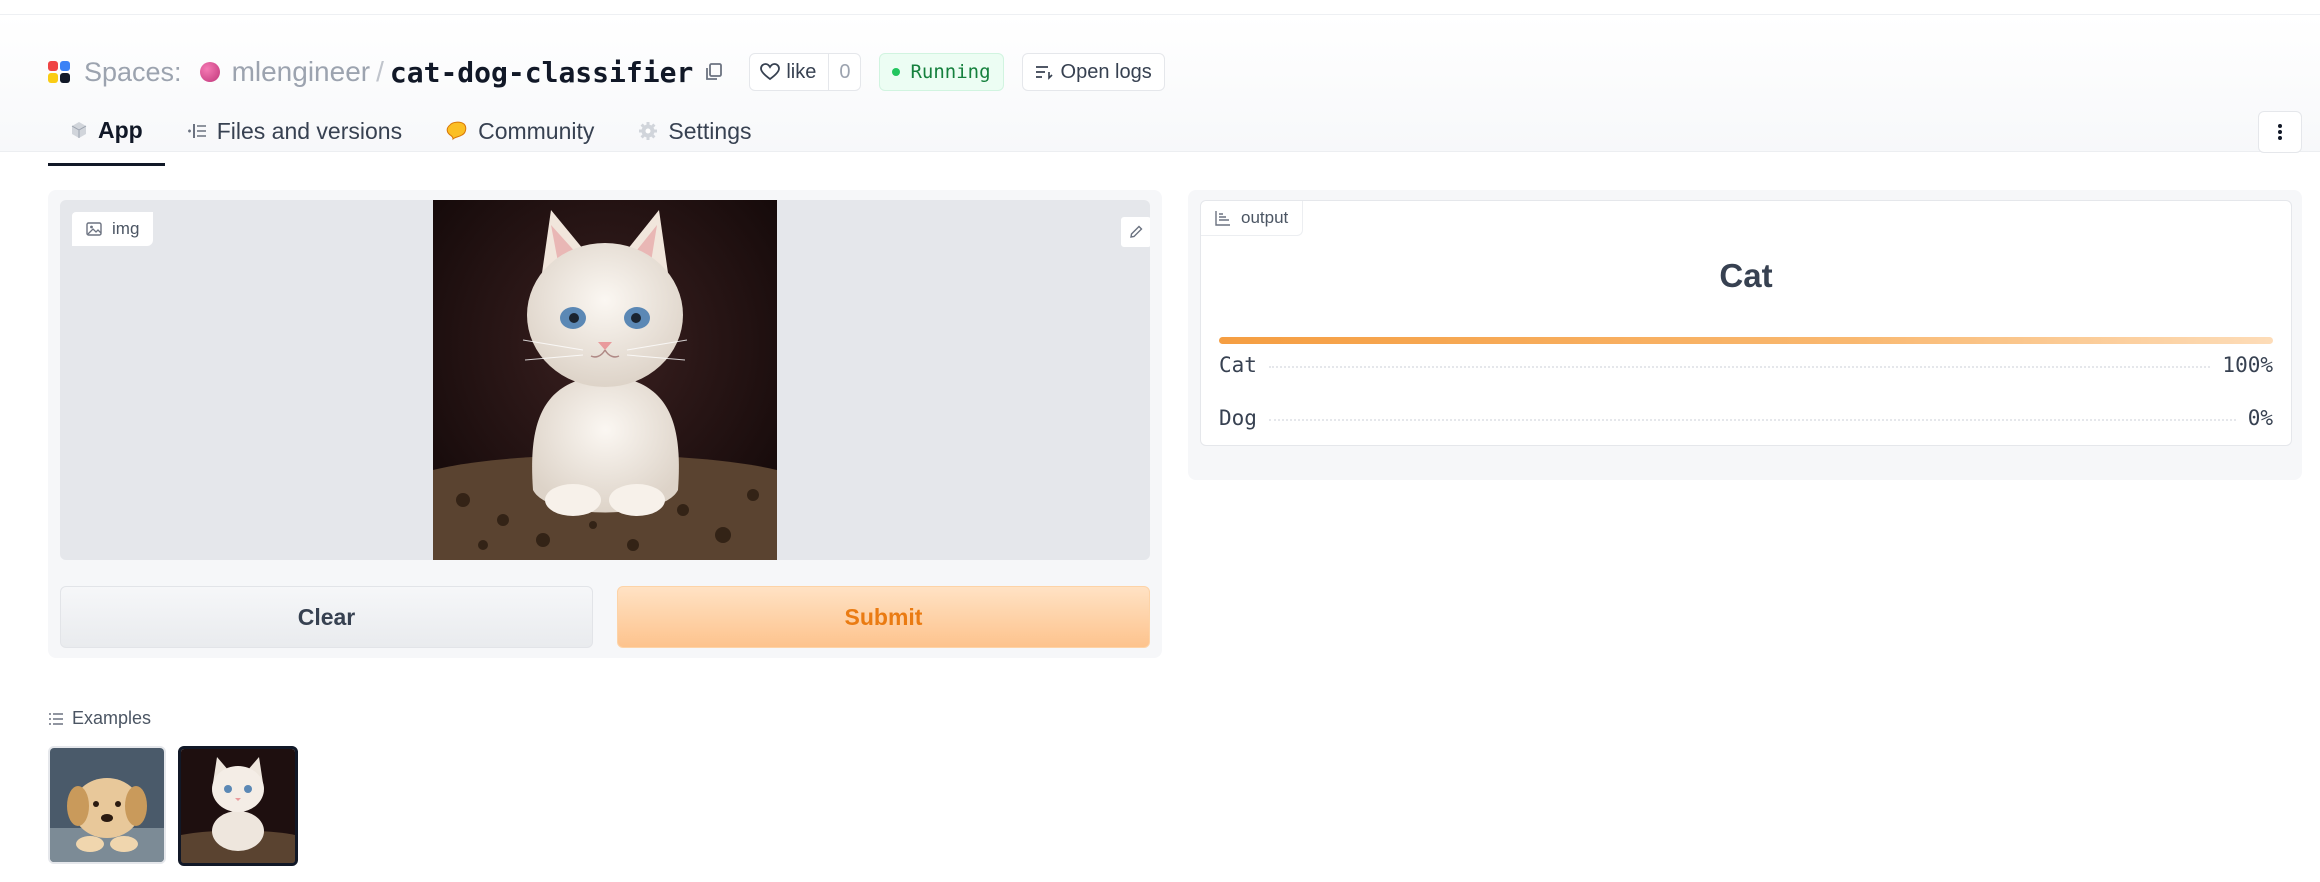 Image resolution: width=2320 pixels, height=882 pixels. What do you see at coordinates (326, 617) in the screenshot?
I see `clear-button: Clear` at bounding box center [326, 617].